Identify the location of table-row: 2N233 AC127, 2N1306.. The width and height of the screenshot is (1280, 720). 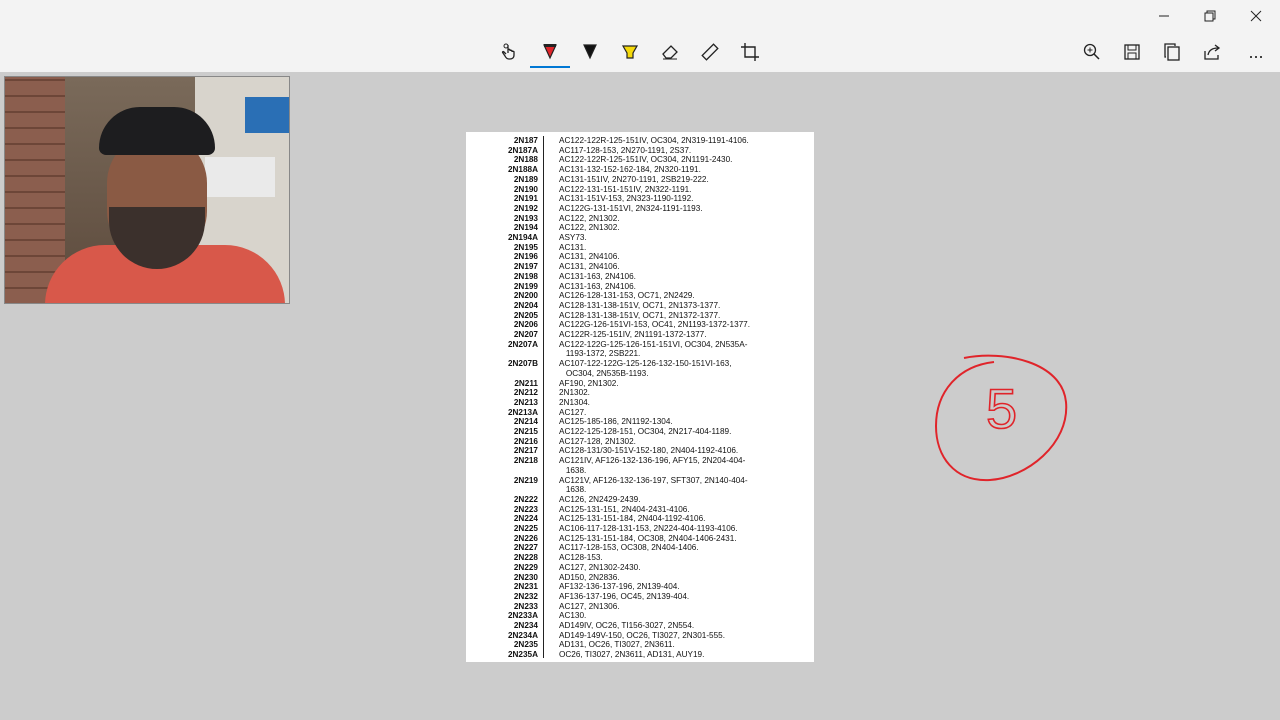
(640, 607).